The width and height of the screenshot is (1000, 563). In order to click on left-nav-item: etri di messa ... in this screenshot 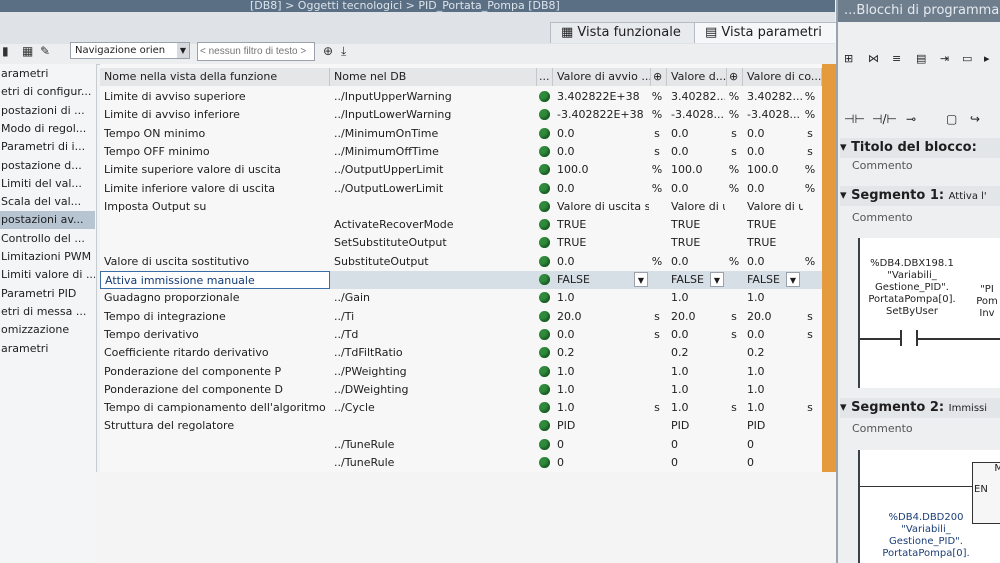, I will do `click(47, 312)`.